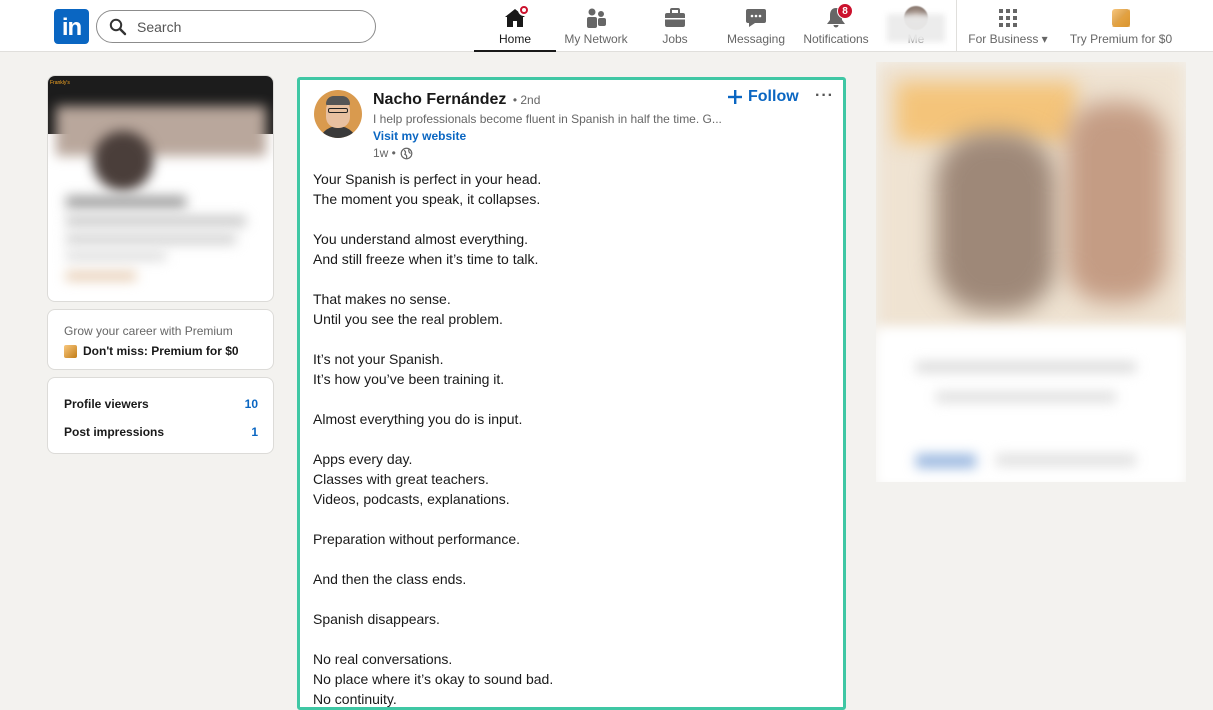 The image size is (1213, 710). Describe the element at coordinates (118, 27) in the screenshot. I see `search-icon` at that location.